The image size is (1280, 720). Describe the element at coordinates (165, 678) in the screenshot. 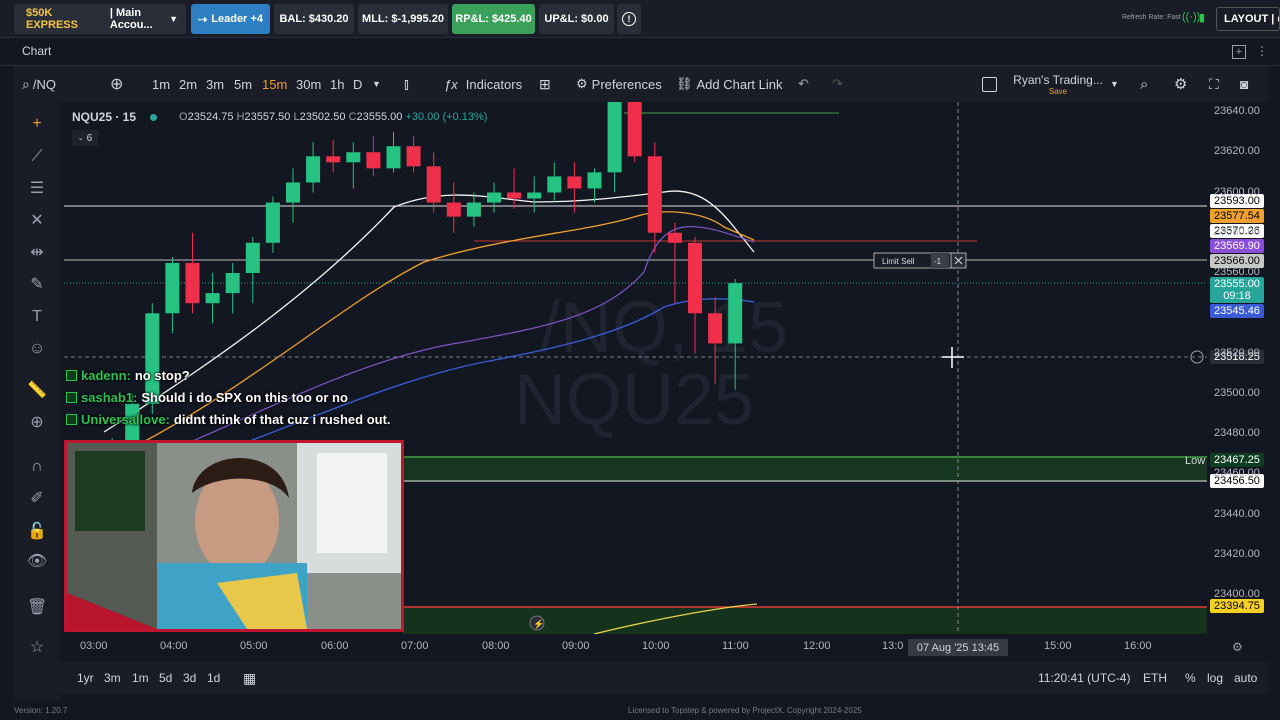

I see `range-5d: 5d` at that location.